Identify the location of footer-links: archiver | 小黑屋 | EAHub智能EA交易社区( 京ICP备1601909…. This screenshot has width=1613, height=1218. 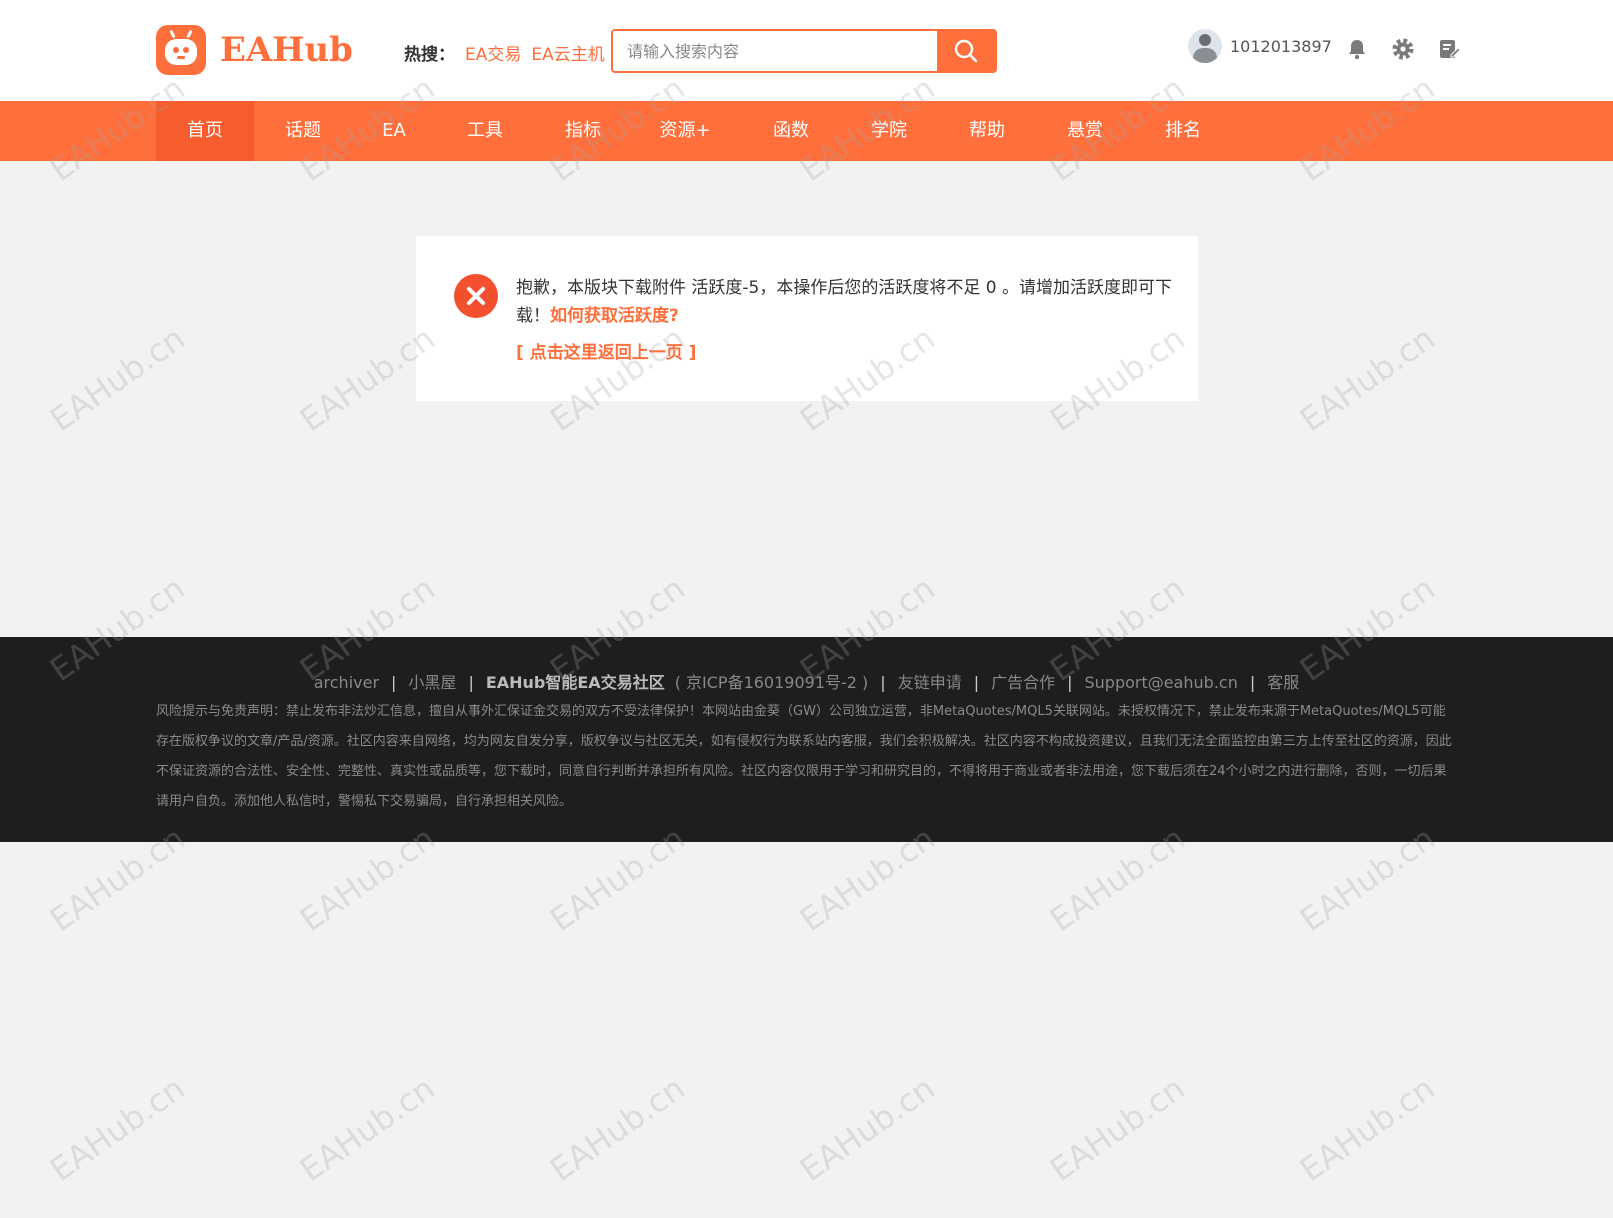
(806, 682).